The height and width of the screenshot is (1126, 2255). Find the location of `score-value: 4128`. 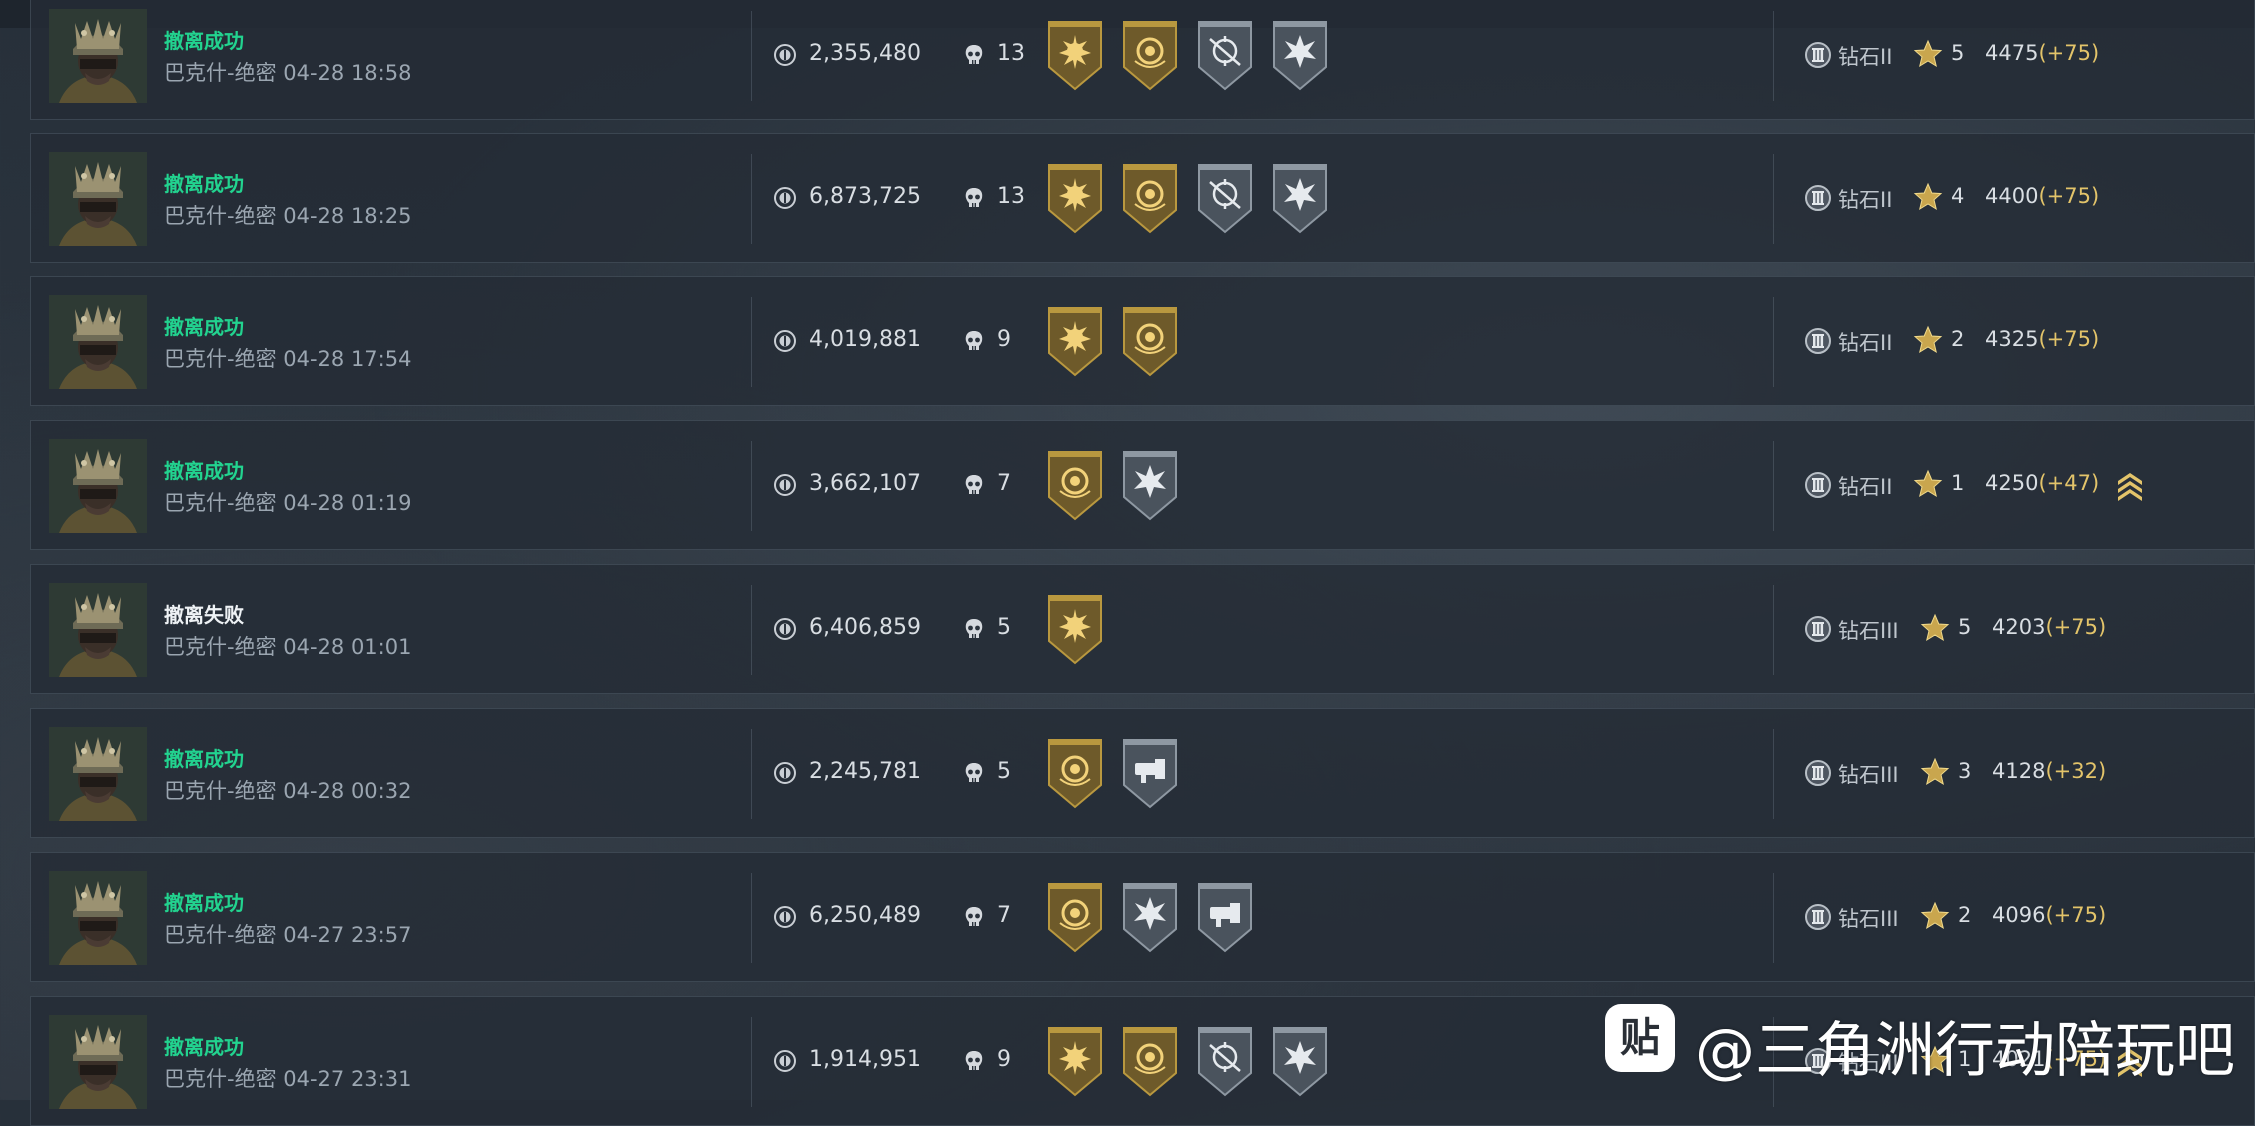

score-value: 4128 is located at coordinates (2019, 771).